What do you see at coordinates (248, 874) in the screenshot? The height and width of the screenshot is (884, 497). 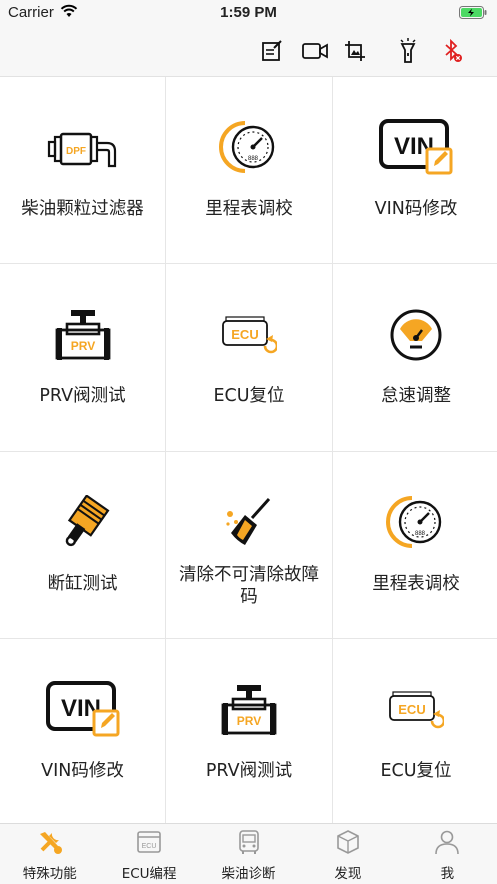 I see `tab-label: 柴油诊断` at bounding box center [248, 874].